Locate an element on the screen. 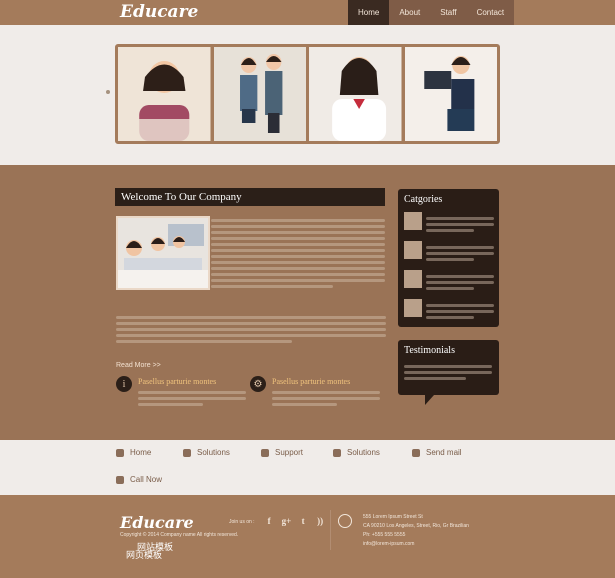 The height and width of the screenshot is (578, 615). feature-2: ⚙ Pasellus parturie montes is located at coordinates (315, 394).